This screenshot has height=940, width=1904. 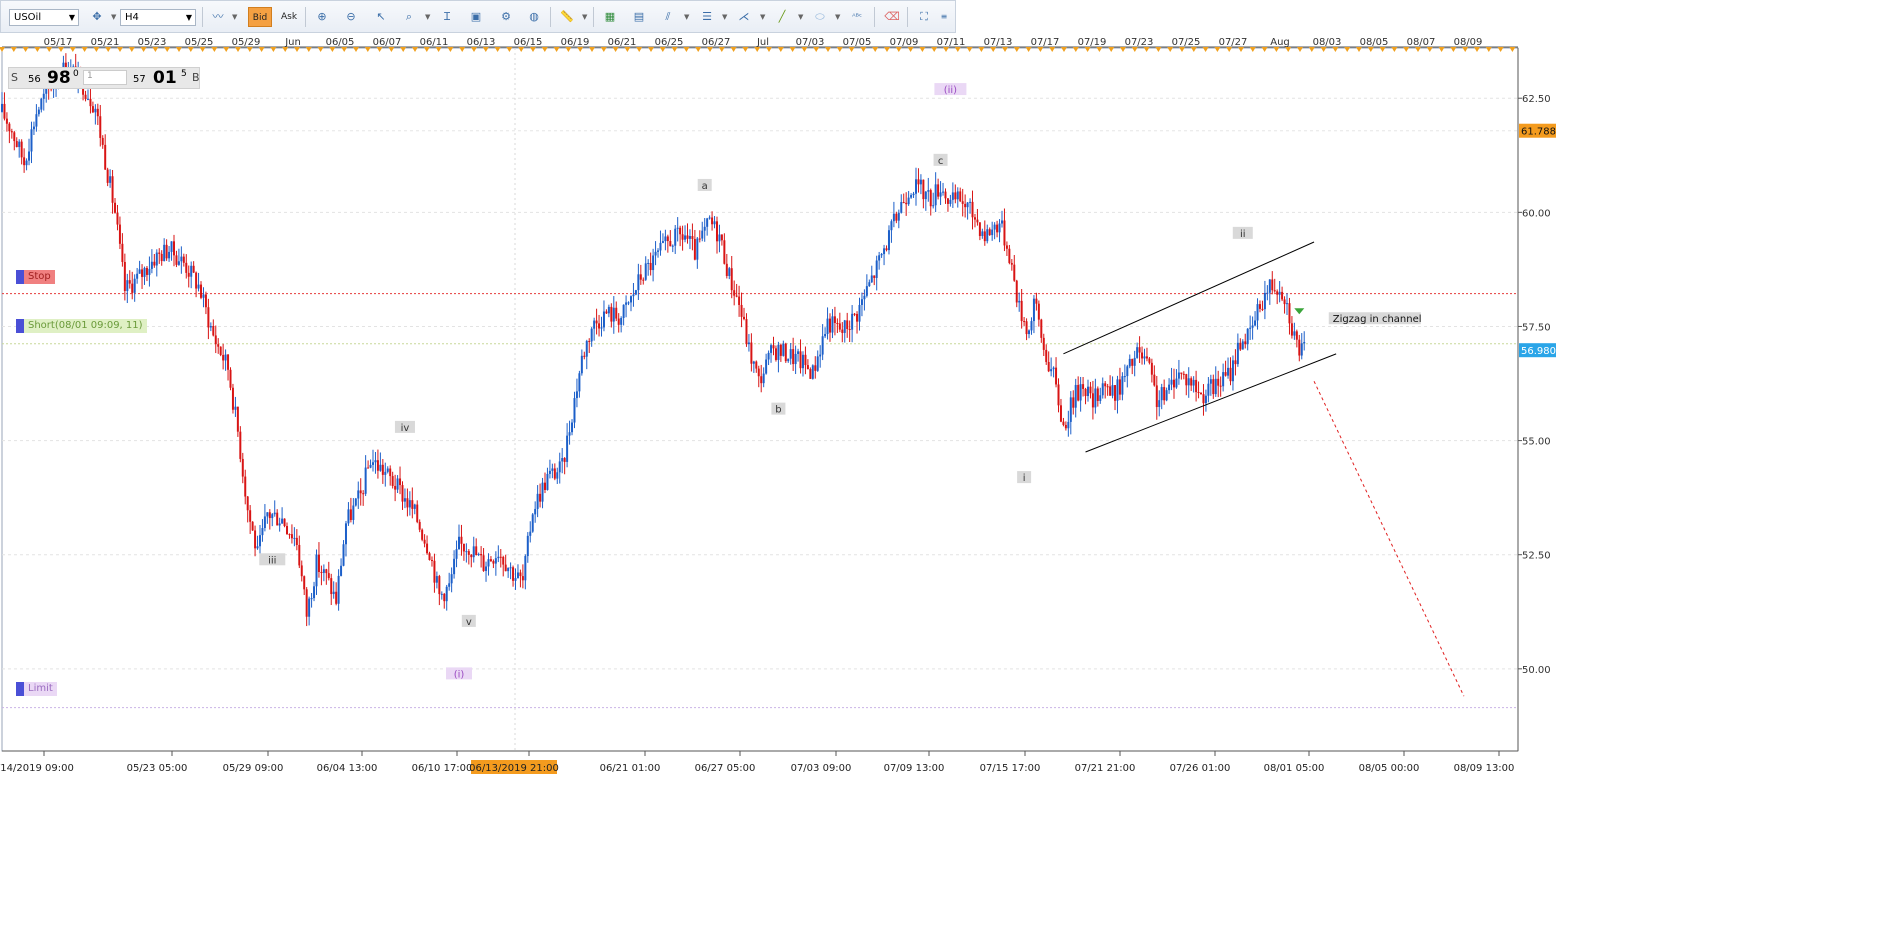 I want to click on wave-label: iii, so click(x=272, y=560).